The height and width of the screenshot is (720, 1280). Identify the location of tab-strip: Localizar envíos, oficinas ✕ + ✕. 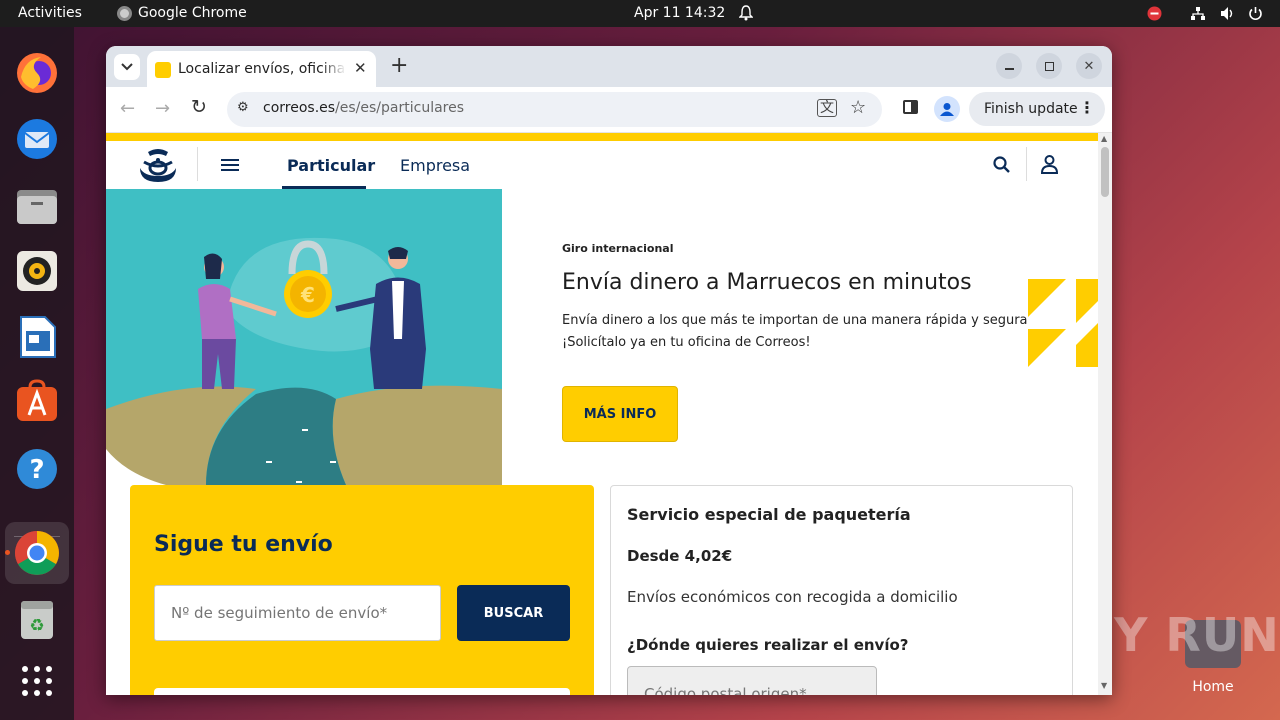
(609, 66).